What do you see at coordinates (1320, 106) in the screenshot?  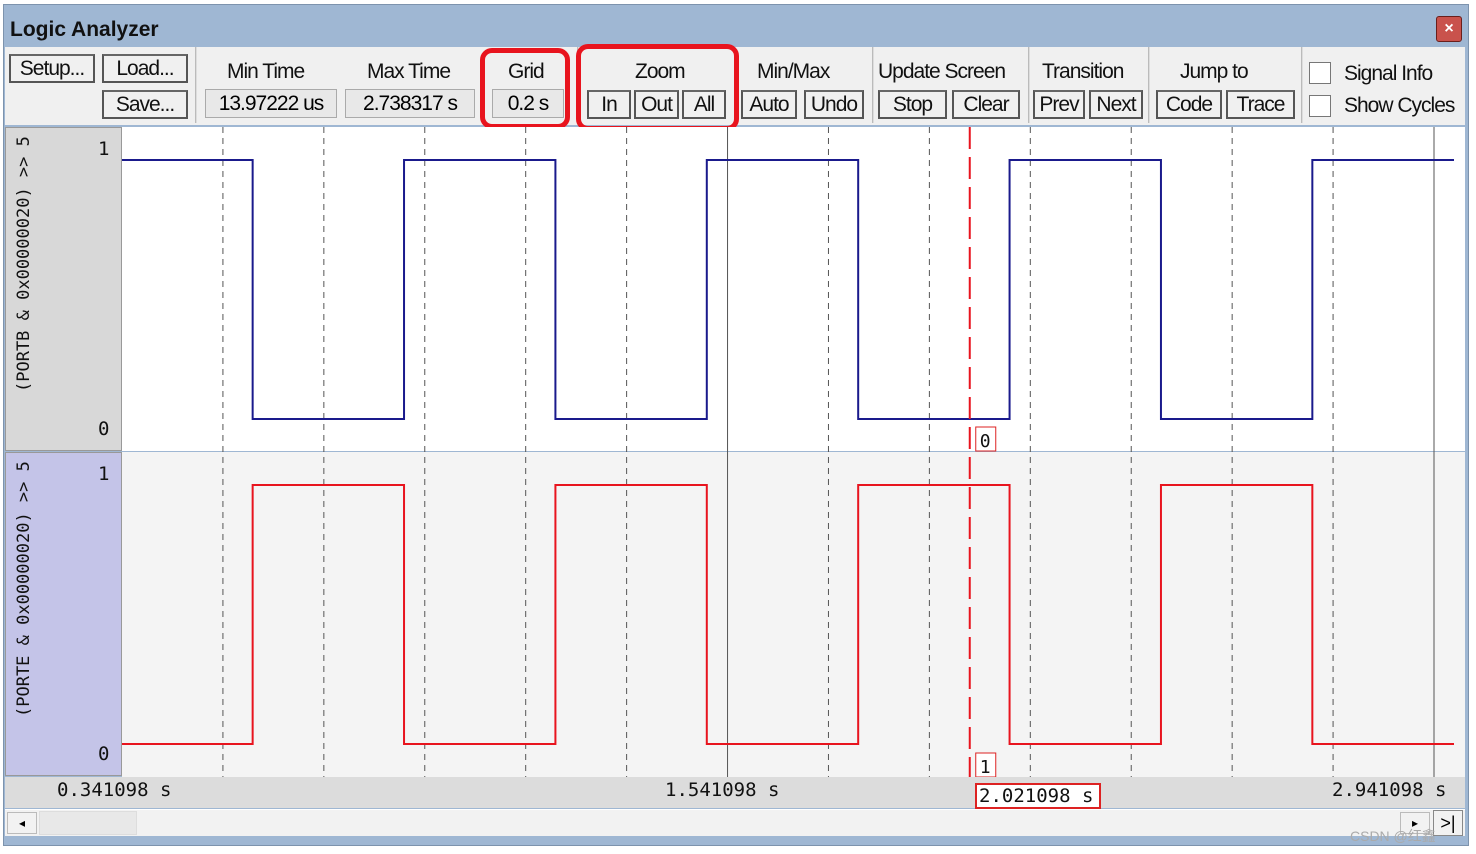 I see `show-cycles-checkbox` at bounding box center [1320, 106].